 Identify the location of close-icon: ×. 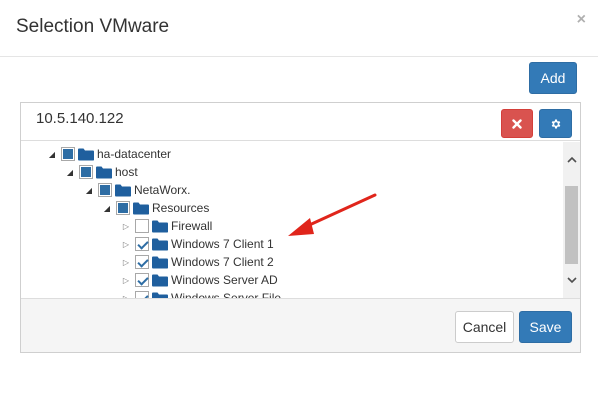
(581, 20).